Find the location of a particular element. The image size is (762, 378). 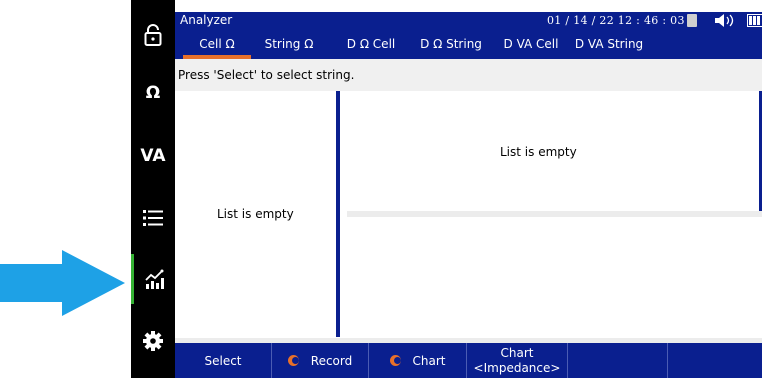

sidebar-item-ohm-label: Ω is located at coordinates (153, 93).